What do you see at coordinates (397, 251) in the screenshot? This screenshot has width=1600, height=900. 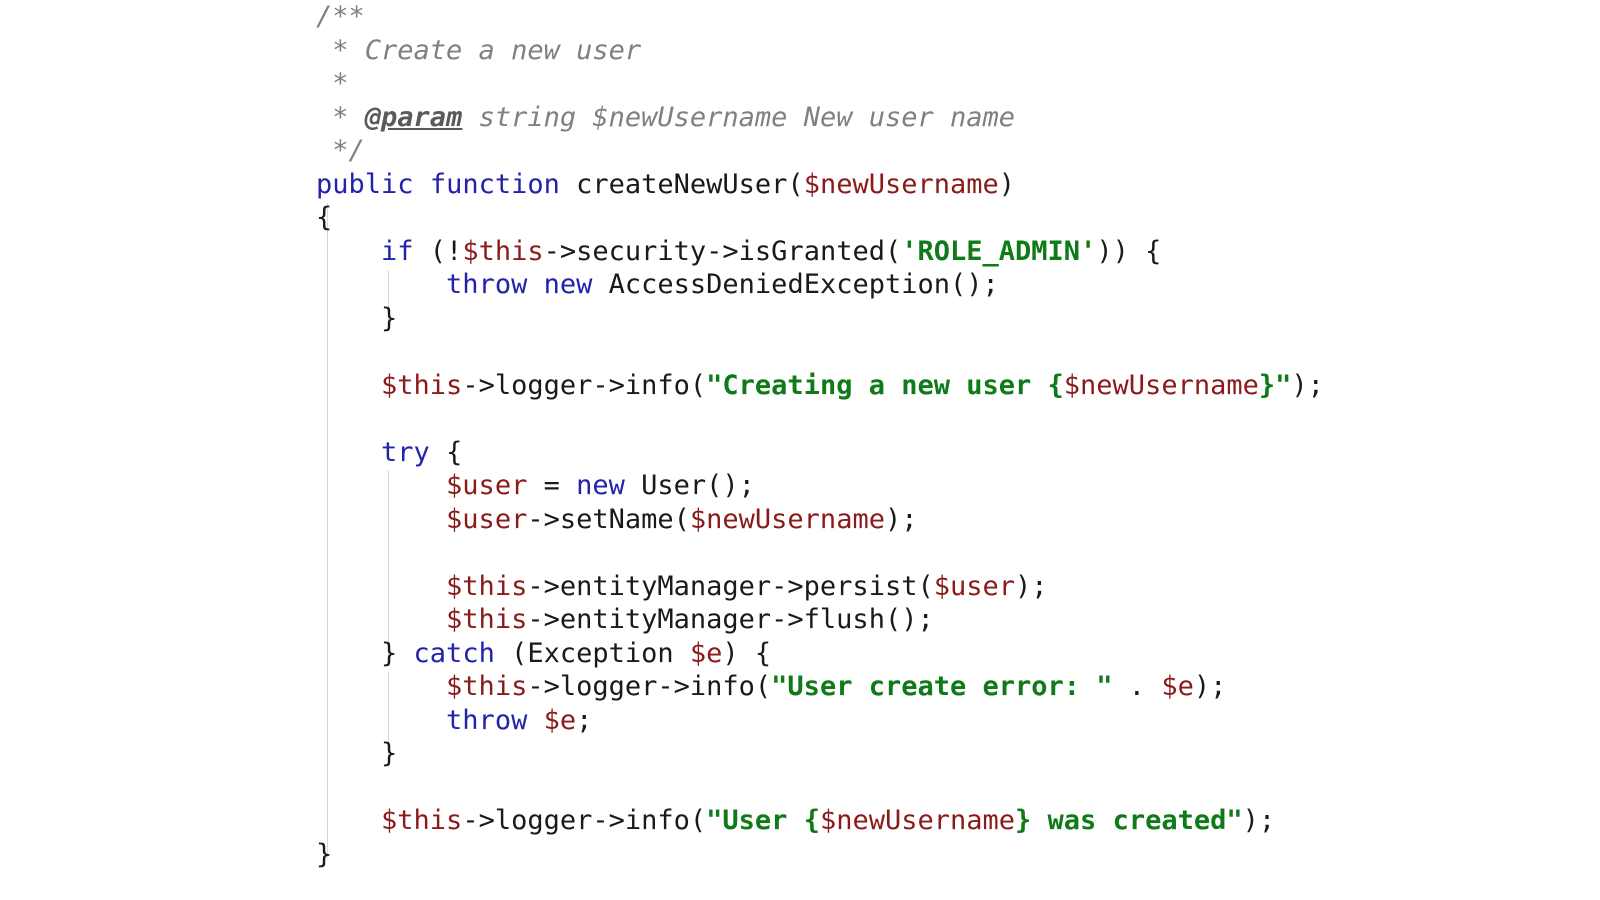 I see `token-keyword: if` at bounding box center [397, 251].